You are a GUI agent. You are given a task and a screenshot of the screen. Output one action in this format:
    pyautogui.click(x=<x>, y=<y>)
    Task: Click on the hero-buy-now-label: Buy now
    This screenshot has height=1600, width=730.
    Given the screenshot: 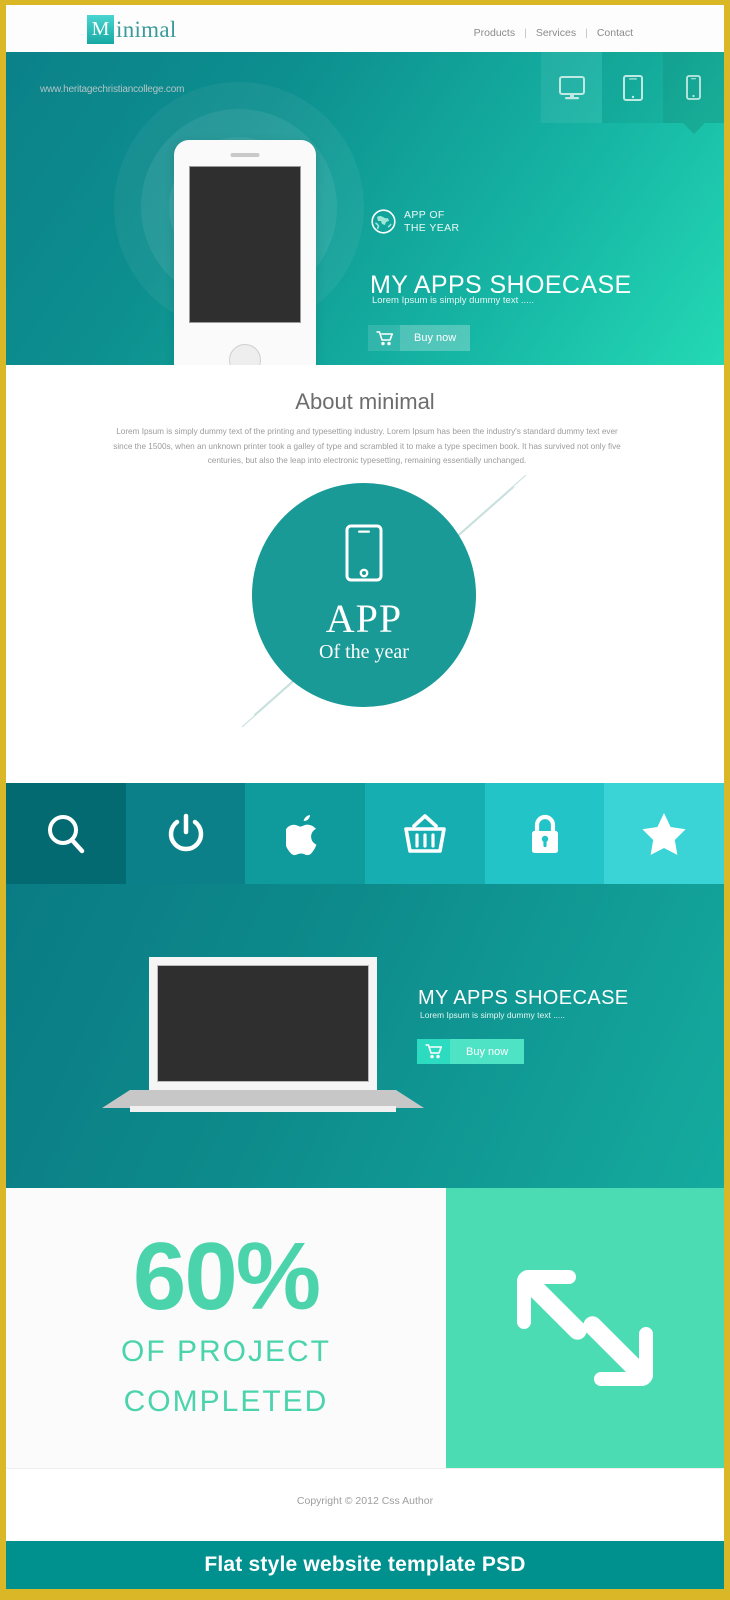 What is the action you would take?
    pyautogui.click(x=435, y=338)
    